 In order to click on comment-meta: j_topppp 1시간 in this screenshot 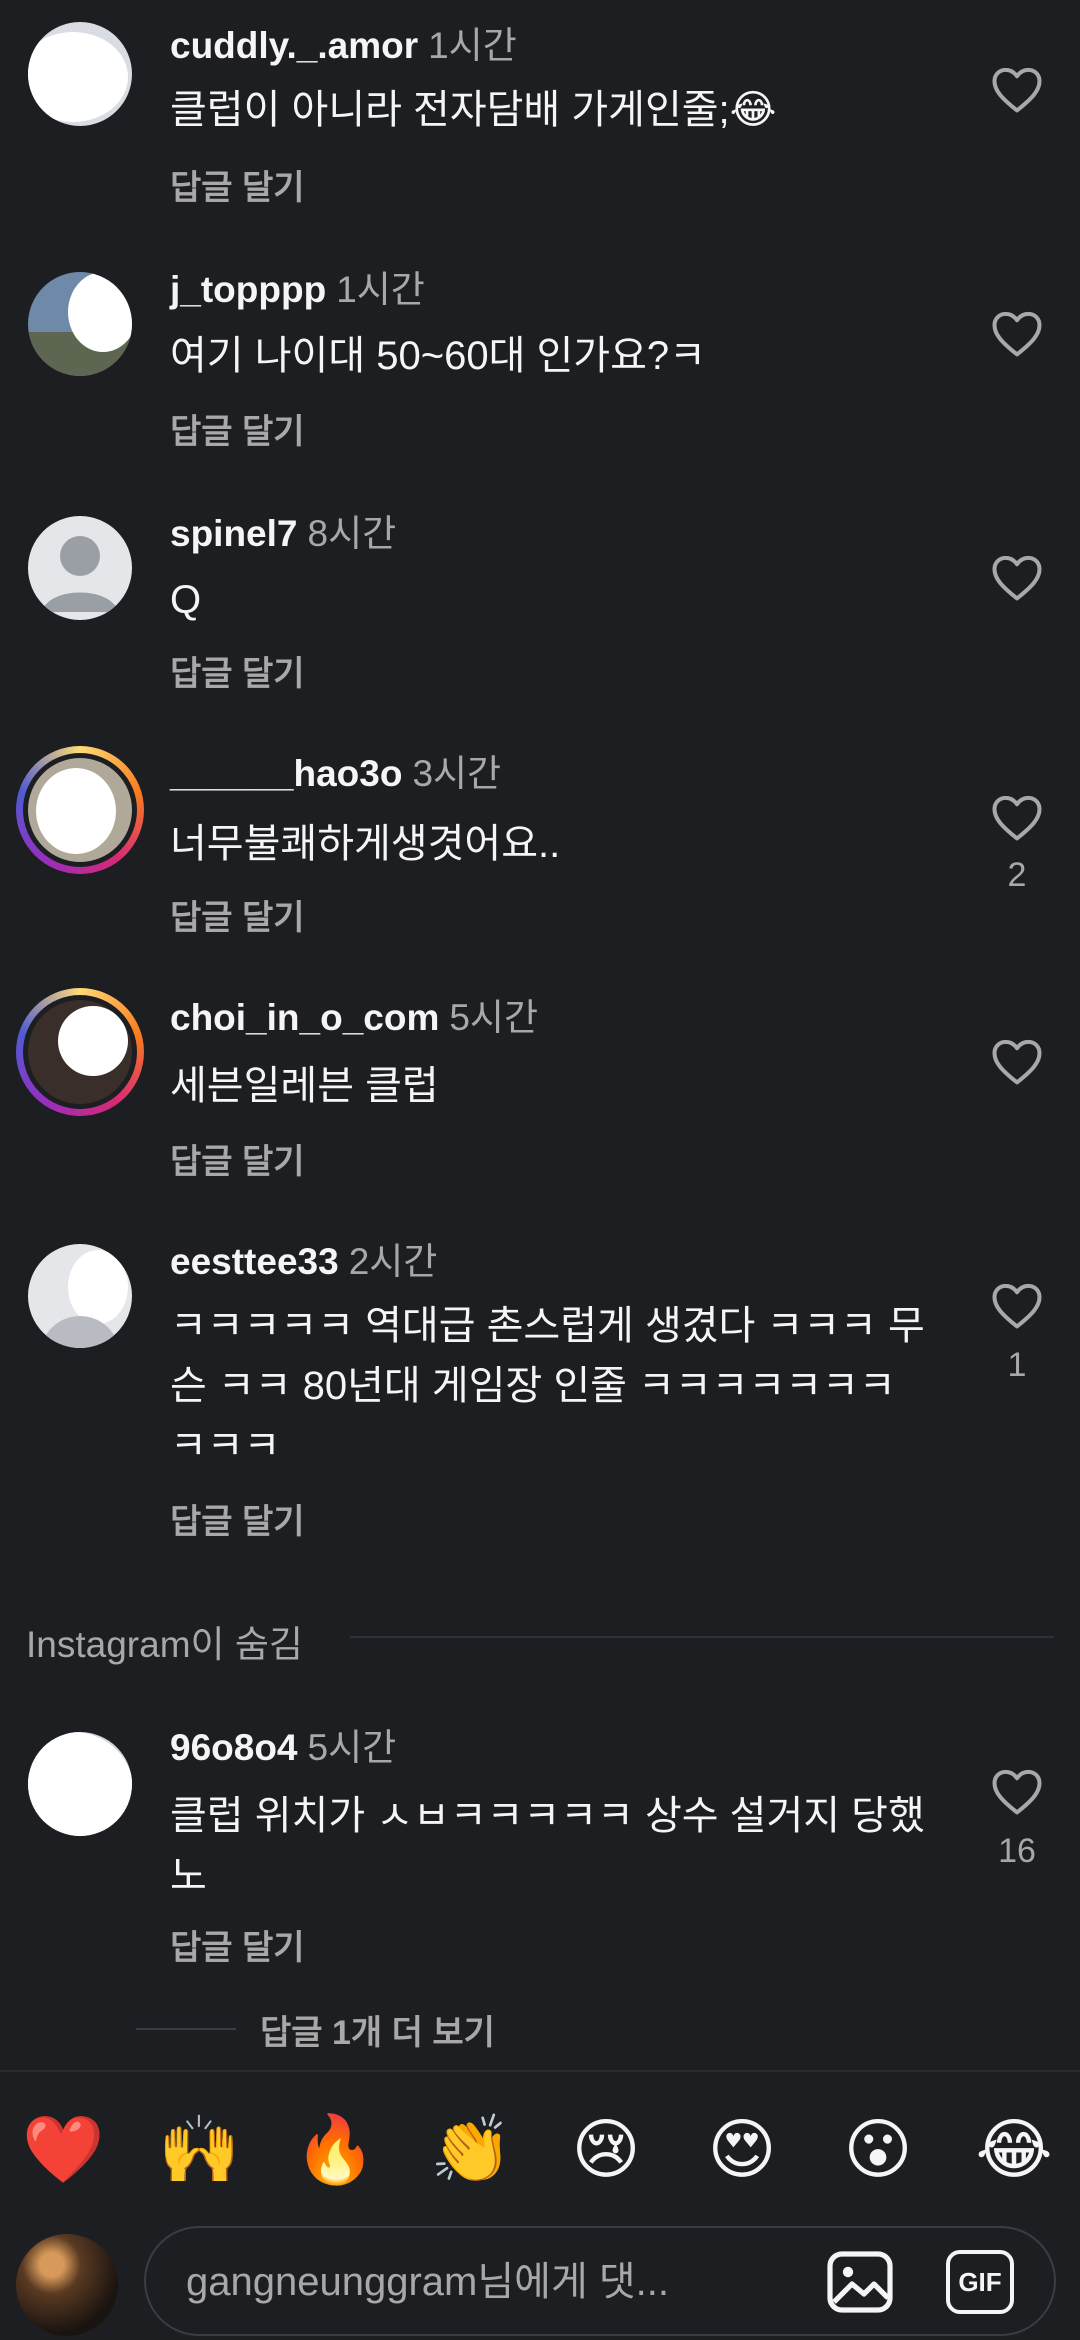, I will do `click(297, 290)`.